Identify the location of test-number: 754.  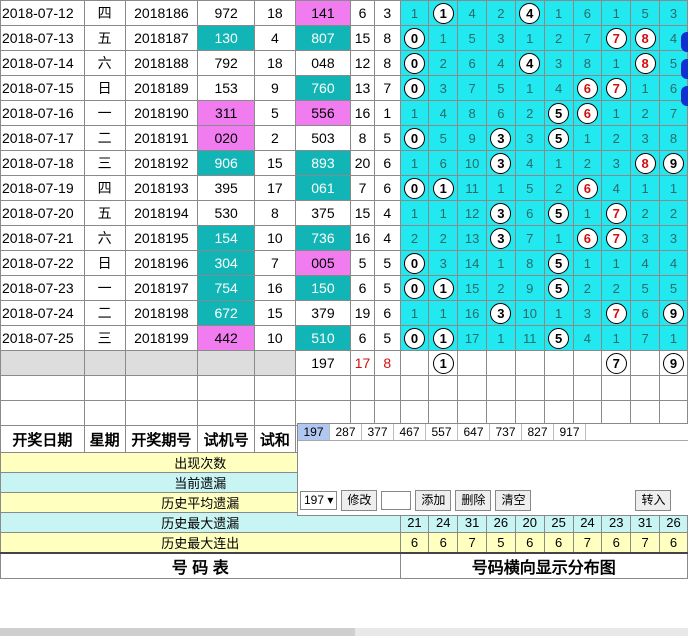
(226, 288).